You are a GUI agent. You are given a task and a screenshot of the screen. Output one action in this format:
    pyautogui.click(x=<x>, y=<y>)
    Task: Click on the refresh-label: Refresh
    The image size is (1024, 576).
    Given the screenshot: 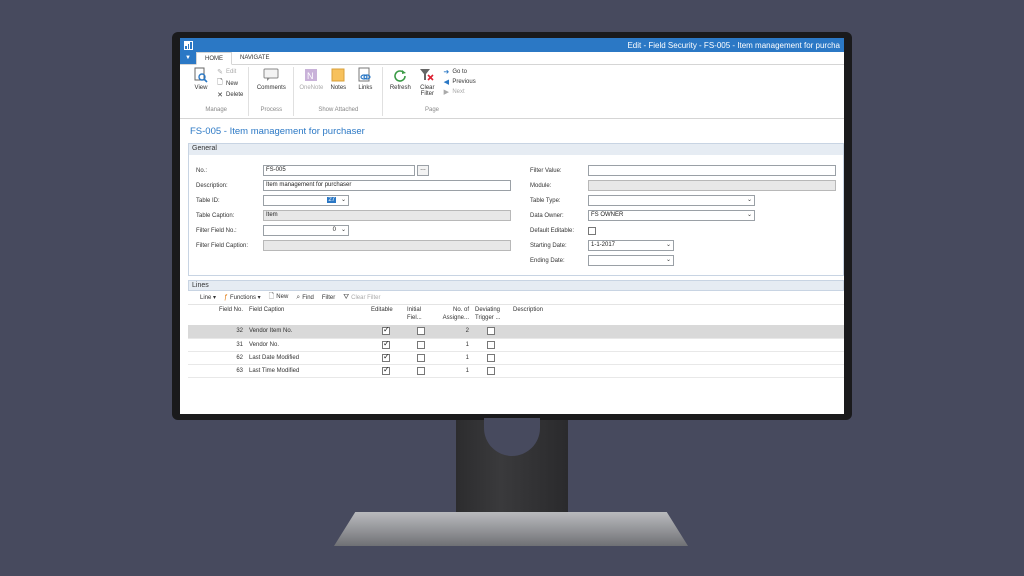 What is the action you would take?
    pyautogui.click(x=400, y=88)
    